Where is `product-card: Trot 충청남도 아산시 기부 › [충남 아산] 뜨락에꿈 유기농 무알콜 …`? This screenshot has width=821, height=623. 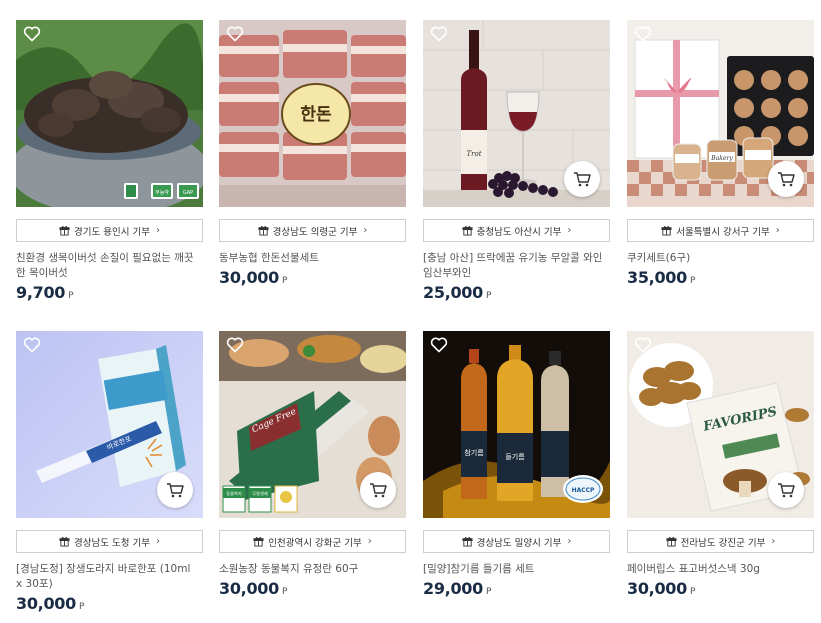 product-card: Trot 충청남도 아산시 기부 › [충남 아산] 뜨락에꿈 유기농 무알콜 … is located at coordinates (516, 161).